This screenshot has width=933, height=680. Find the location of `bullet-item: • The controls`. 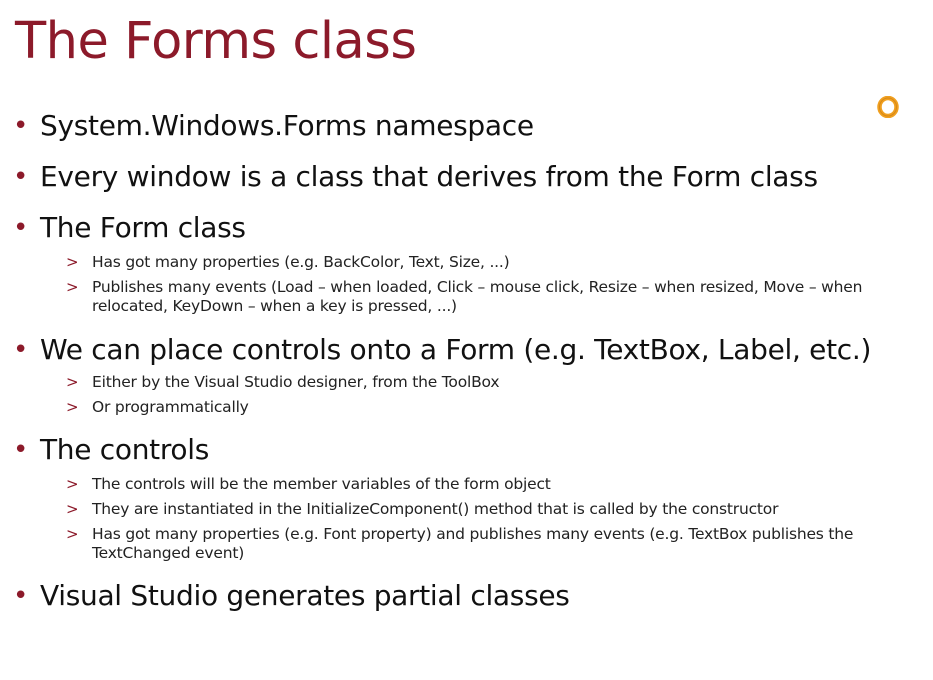

bullet-item: • The controls is located at coordinates (466, 450).